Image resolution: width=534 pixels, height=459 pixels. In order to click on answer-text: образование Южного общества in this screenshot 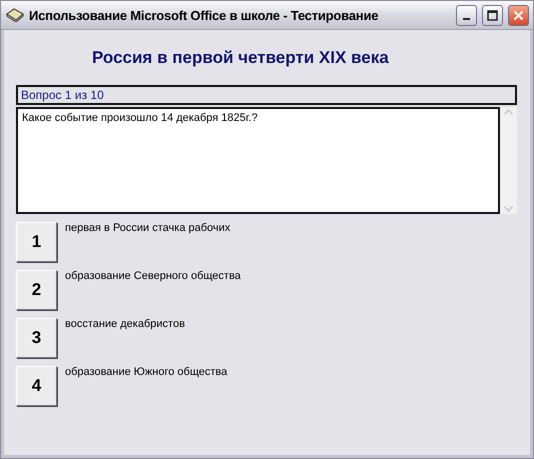, I will do `click(146, 372)`.